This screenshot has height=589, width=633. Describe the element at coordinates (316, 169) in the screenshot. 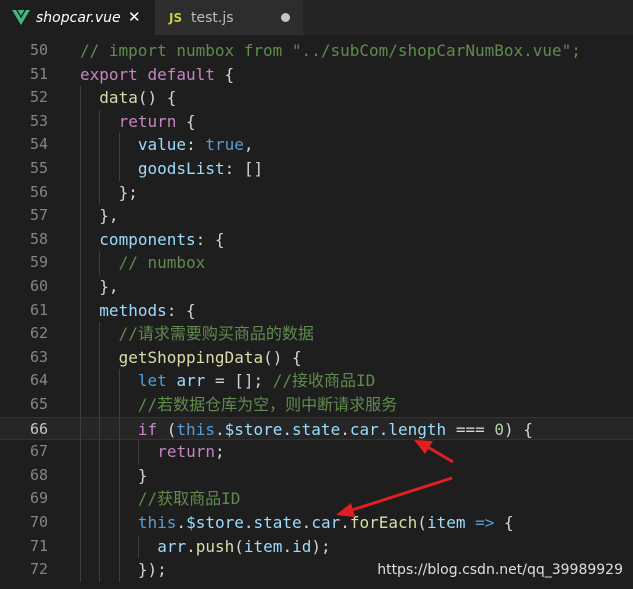

I see `code-line: 55 goodsList: []` at that location.